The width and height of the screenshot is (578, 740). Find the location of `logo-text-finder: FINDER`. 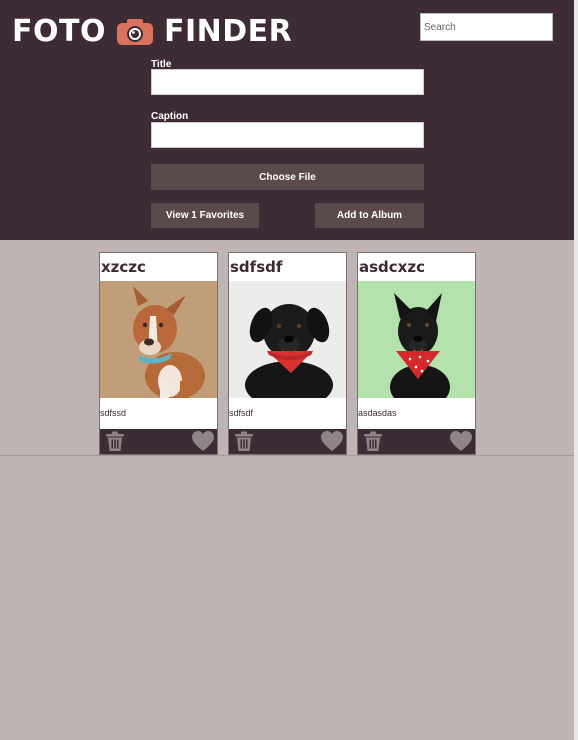

logo-text-finder: FINDER is located at coordinates (228, 31).